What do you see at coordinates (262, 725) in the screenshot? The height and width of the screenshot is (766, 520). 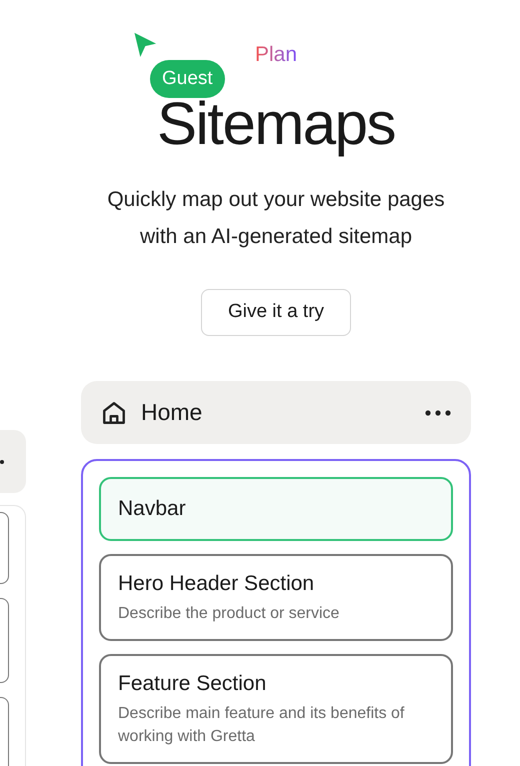 I see `section-description: Describe main feature and its benefits of working with Gretta` at bounding box center [262, 725].